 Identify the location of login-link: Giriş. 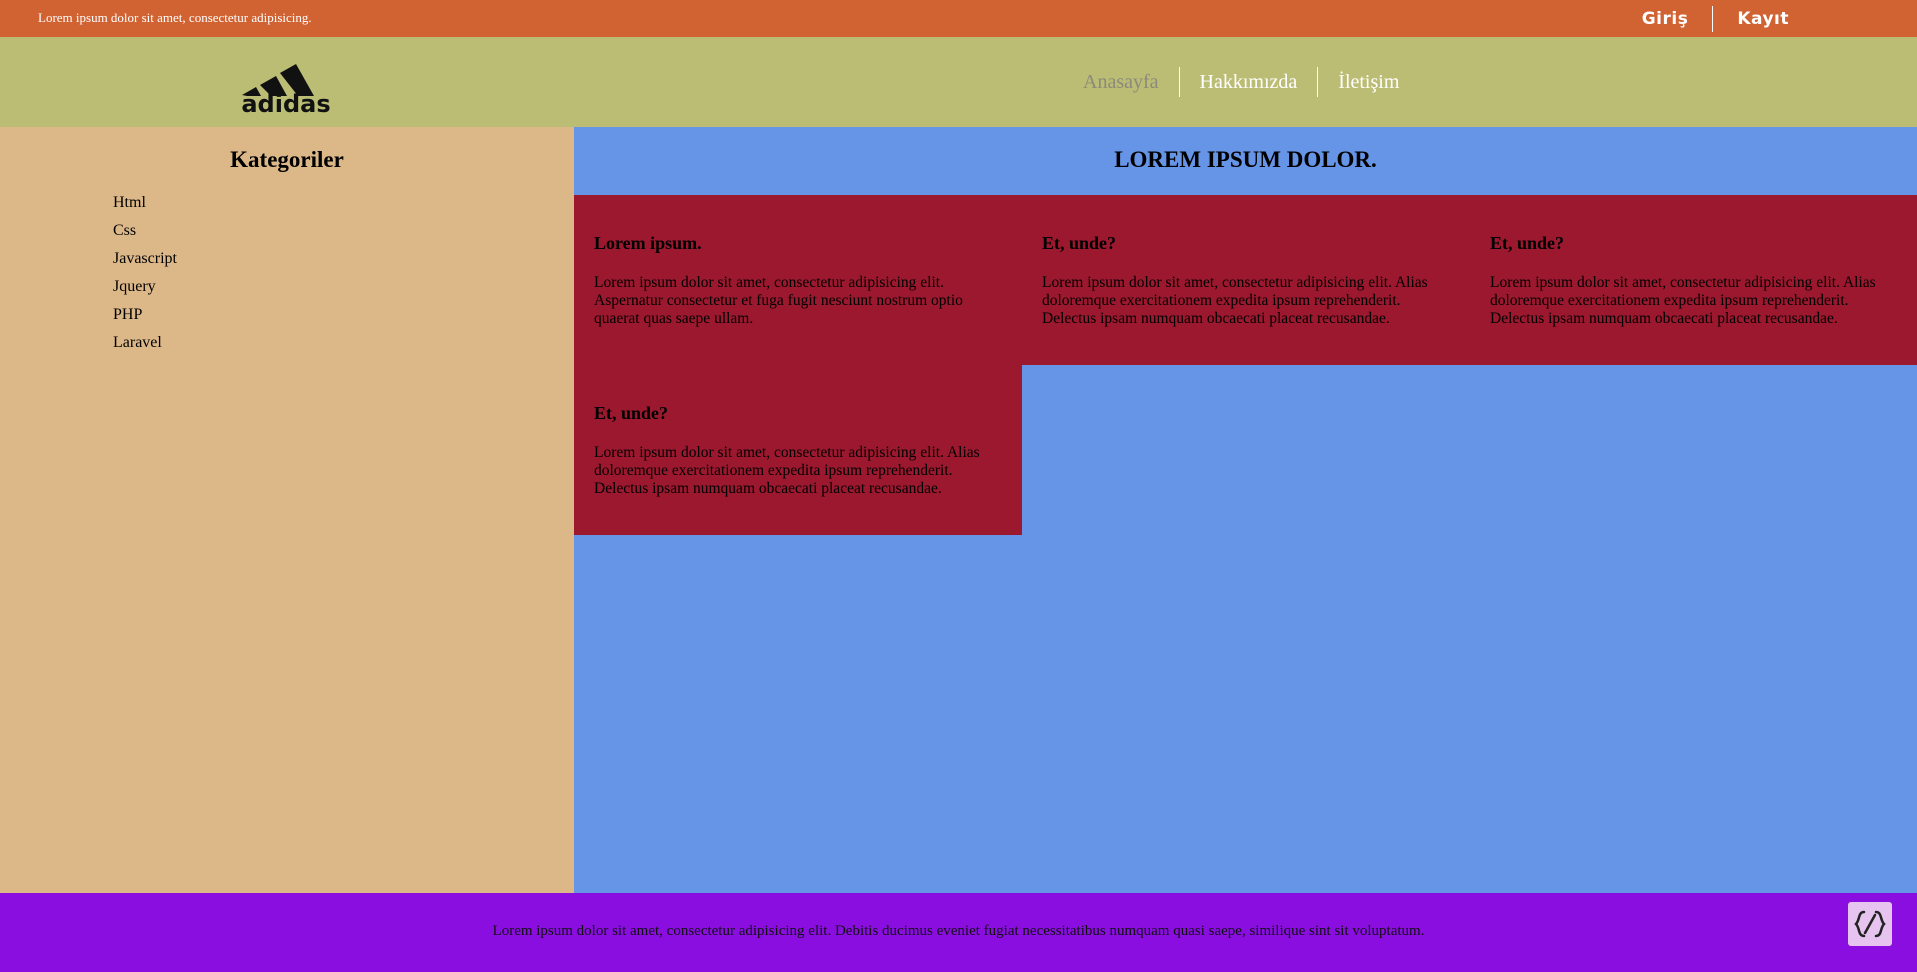
(1665, 19).